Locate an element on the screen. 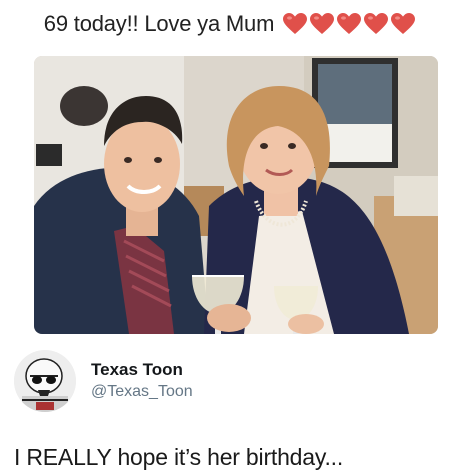 The width and height of the screenshot is (460, 475). stormtrooper-icon is located at coordinates (45, 381).